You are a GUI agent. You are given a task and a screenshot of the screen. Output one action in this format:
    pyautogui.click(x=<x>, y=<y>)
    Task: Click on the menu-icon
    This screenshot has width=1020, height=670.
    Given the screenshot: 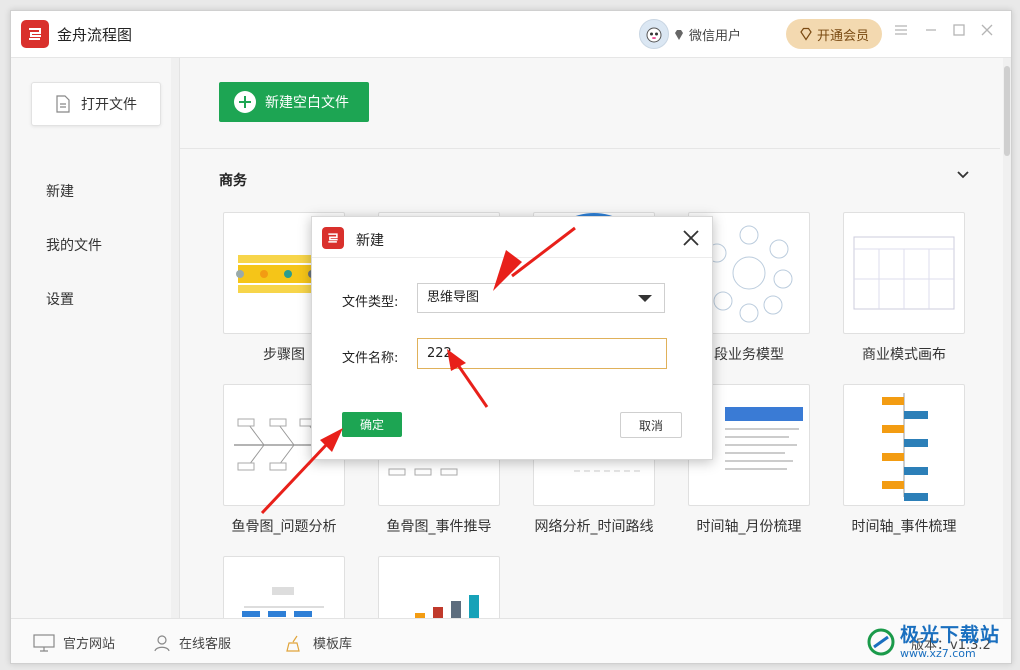 What is the action you would take?
    pyautogui.click(x=901, y=31)
    